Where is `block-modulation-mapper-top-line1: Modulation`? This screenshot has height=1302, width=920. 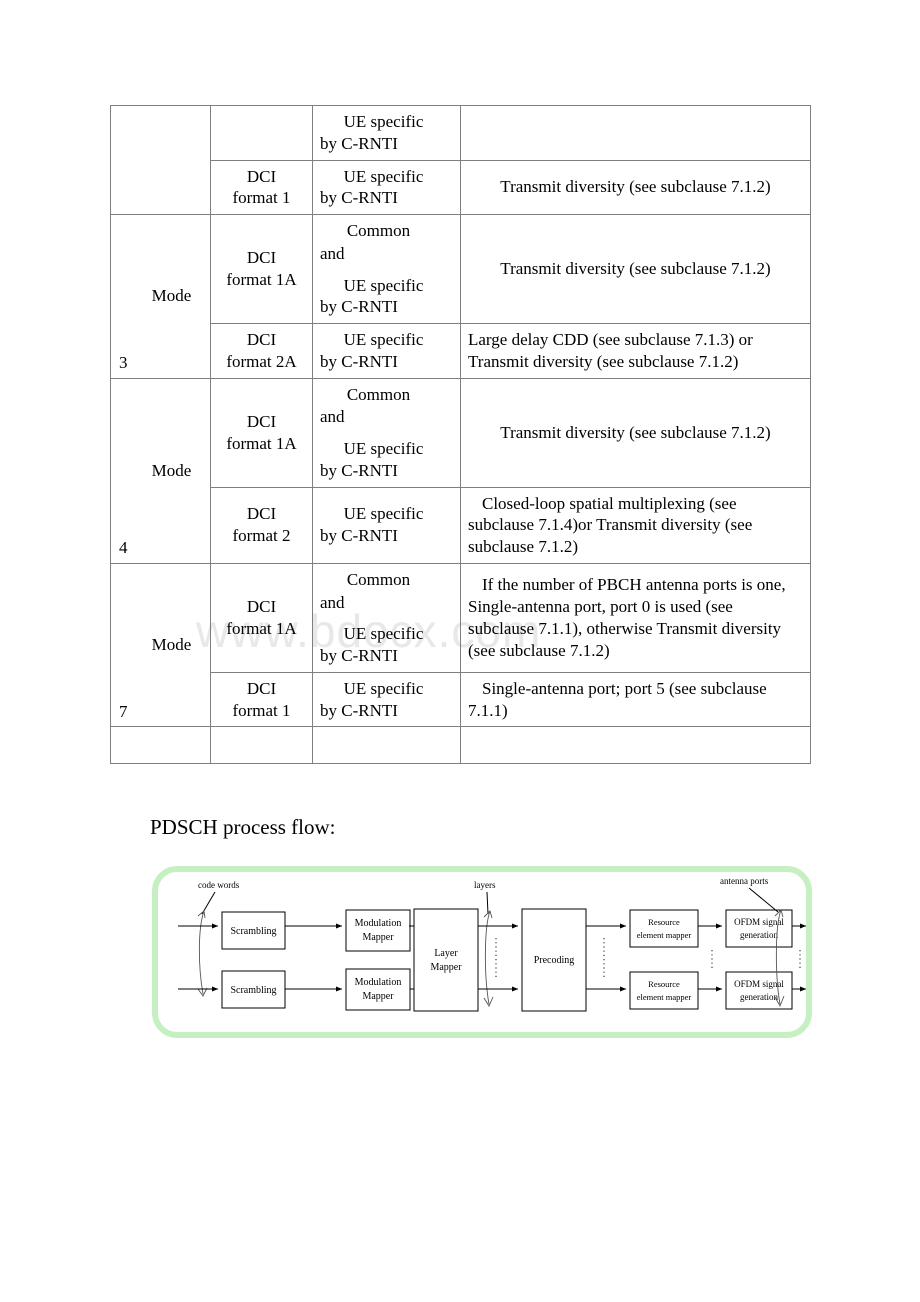
block-modulation-mapper-top-line1: Modulation is located at coordinates (378, 923).